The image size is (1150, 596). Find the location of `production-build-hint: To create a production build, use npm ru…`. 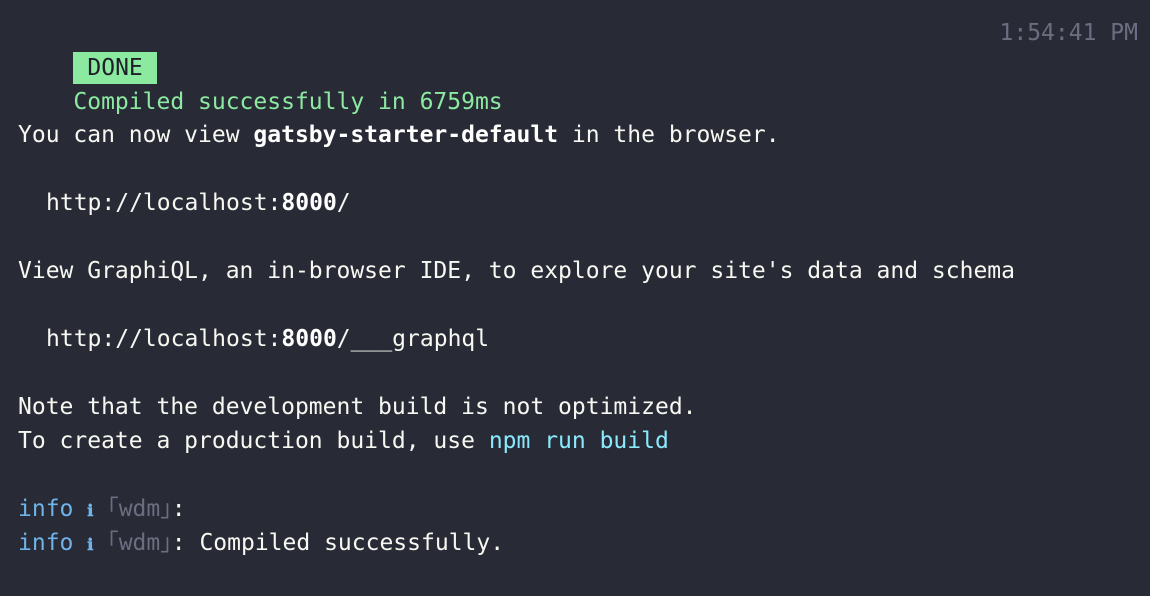

production-build-hint: To create a production build, use npm ru… is located at coordinates (343, 441).